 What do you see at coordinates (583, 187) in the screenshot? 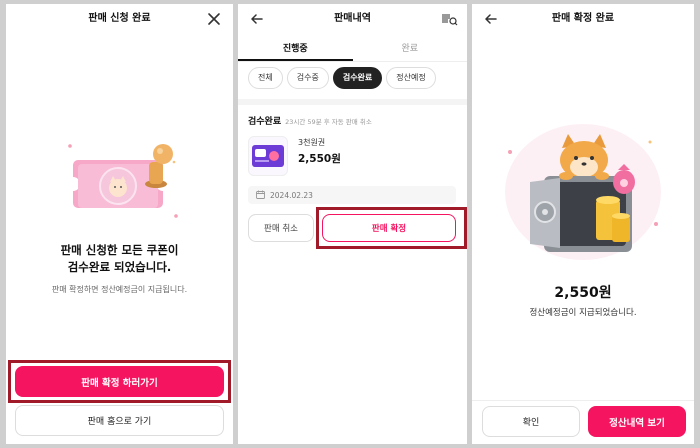
I see `safe-with-dog-illustration` at bounding box center [583, 187].